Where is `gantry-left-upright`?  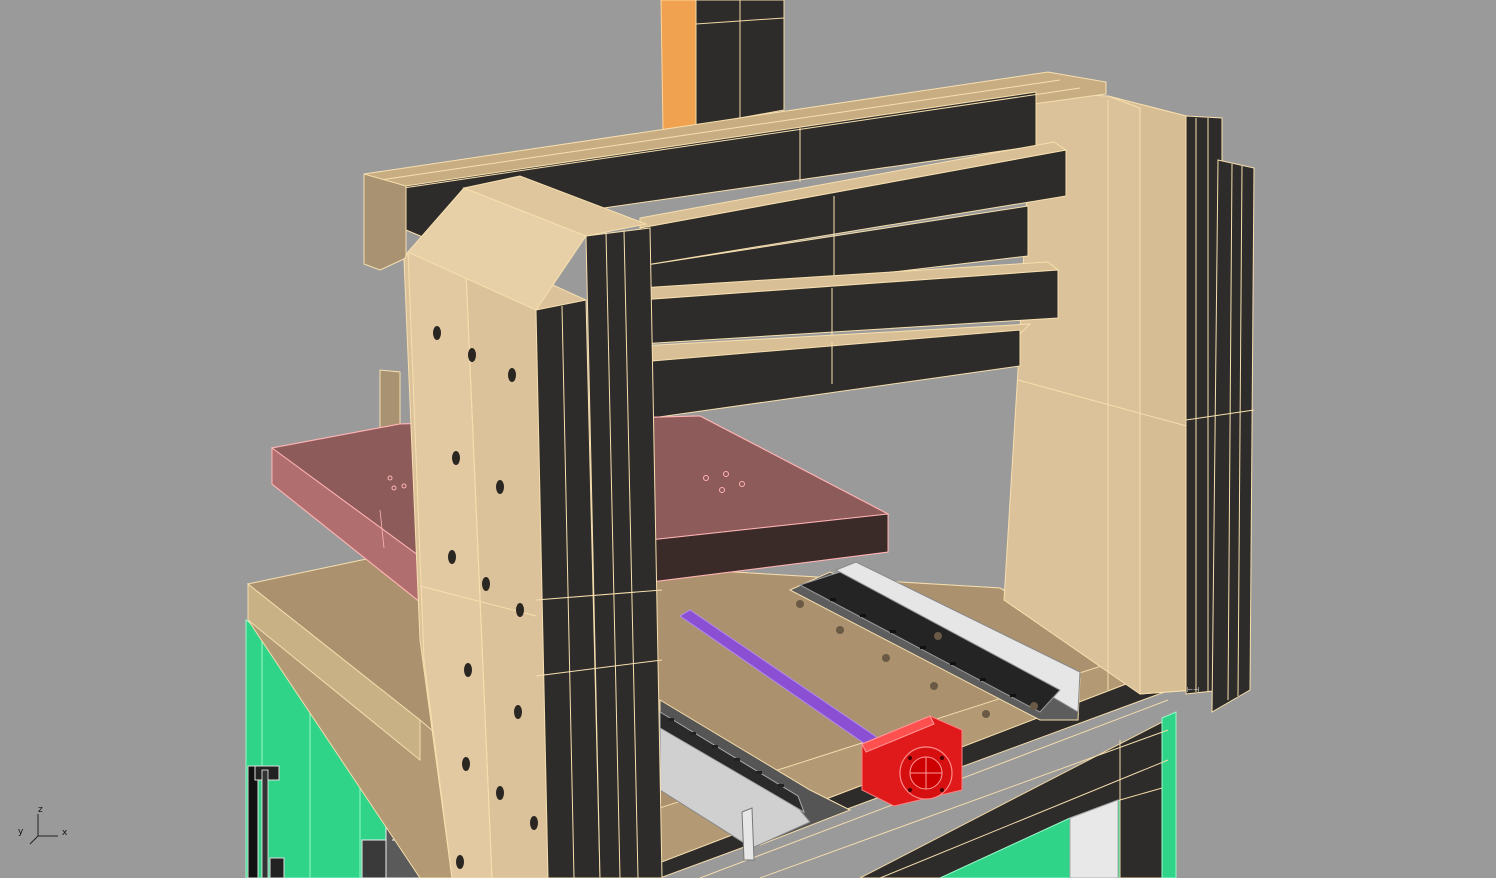 gantry-left-upright is located at coordinates (533, 526).